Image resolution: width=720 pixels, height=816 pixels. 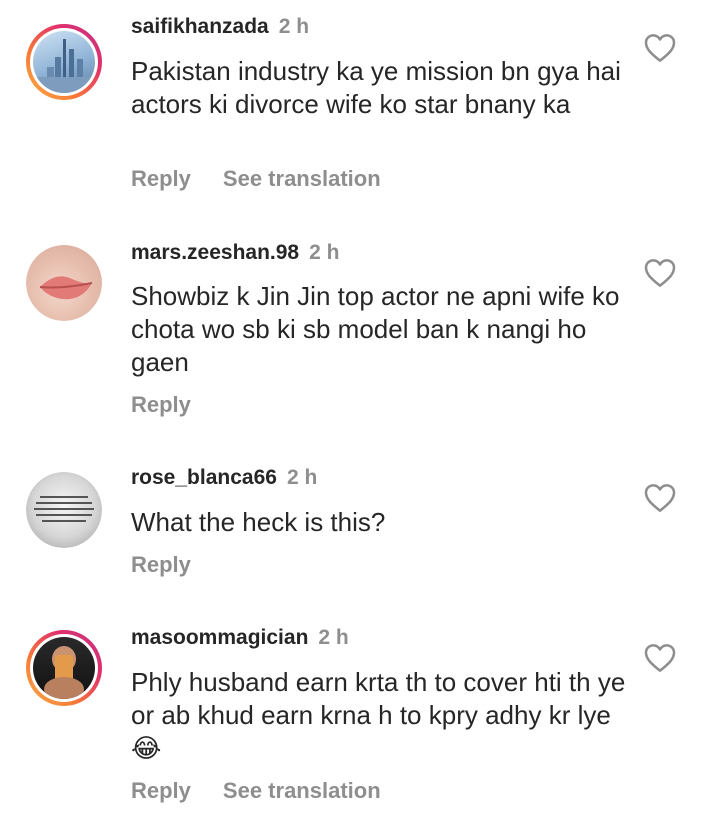 What do you see at coordinates (200, 26) in the screenshot?
I see `username: saifikhanzada` at bounding box center [200, 26].